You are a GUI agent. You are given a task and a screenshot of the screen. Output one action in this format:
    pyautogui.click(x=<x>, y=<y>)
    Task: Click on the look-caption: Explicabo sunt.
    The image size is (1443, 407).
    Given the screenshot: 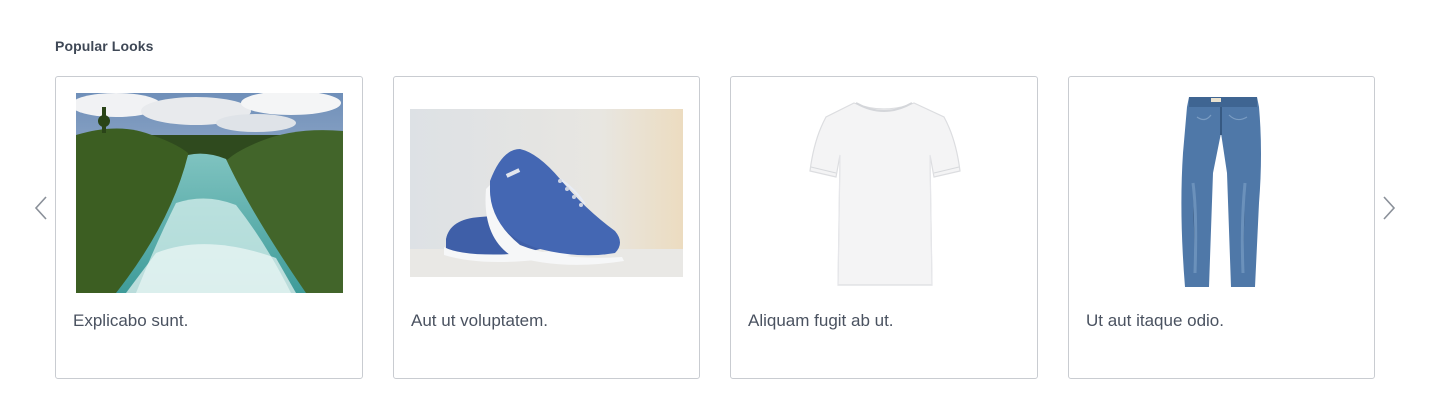 What is the action you would take?
    pyautogui.click(x=131, y=320)
    